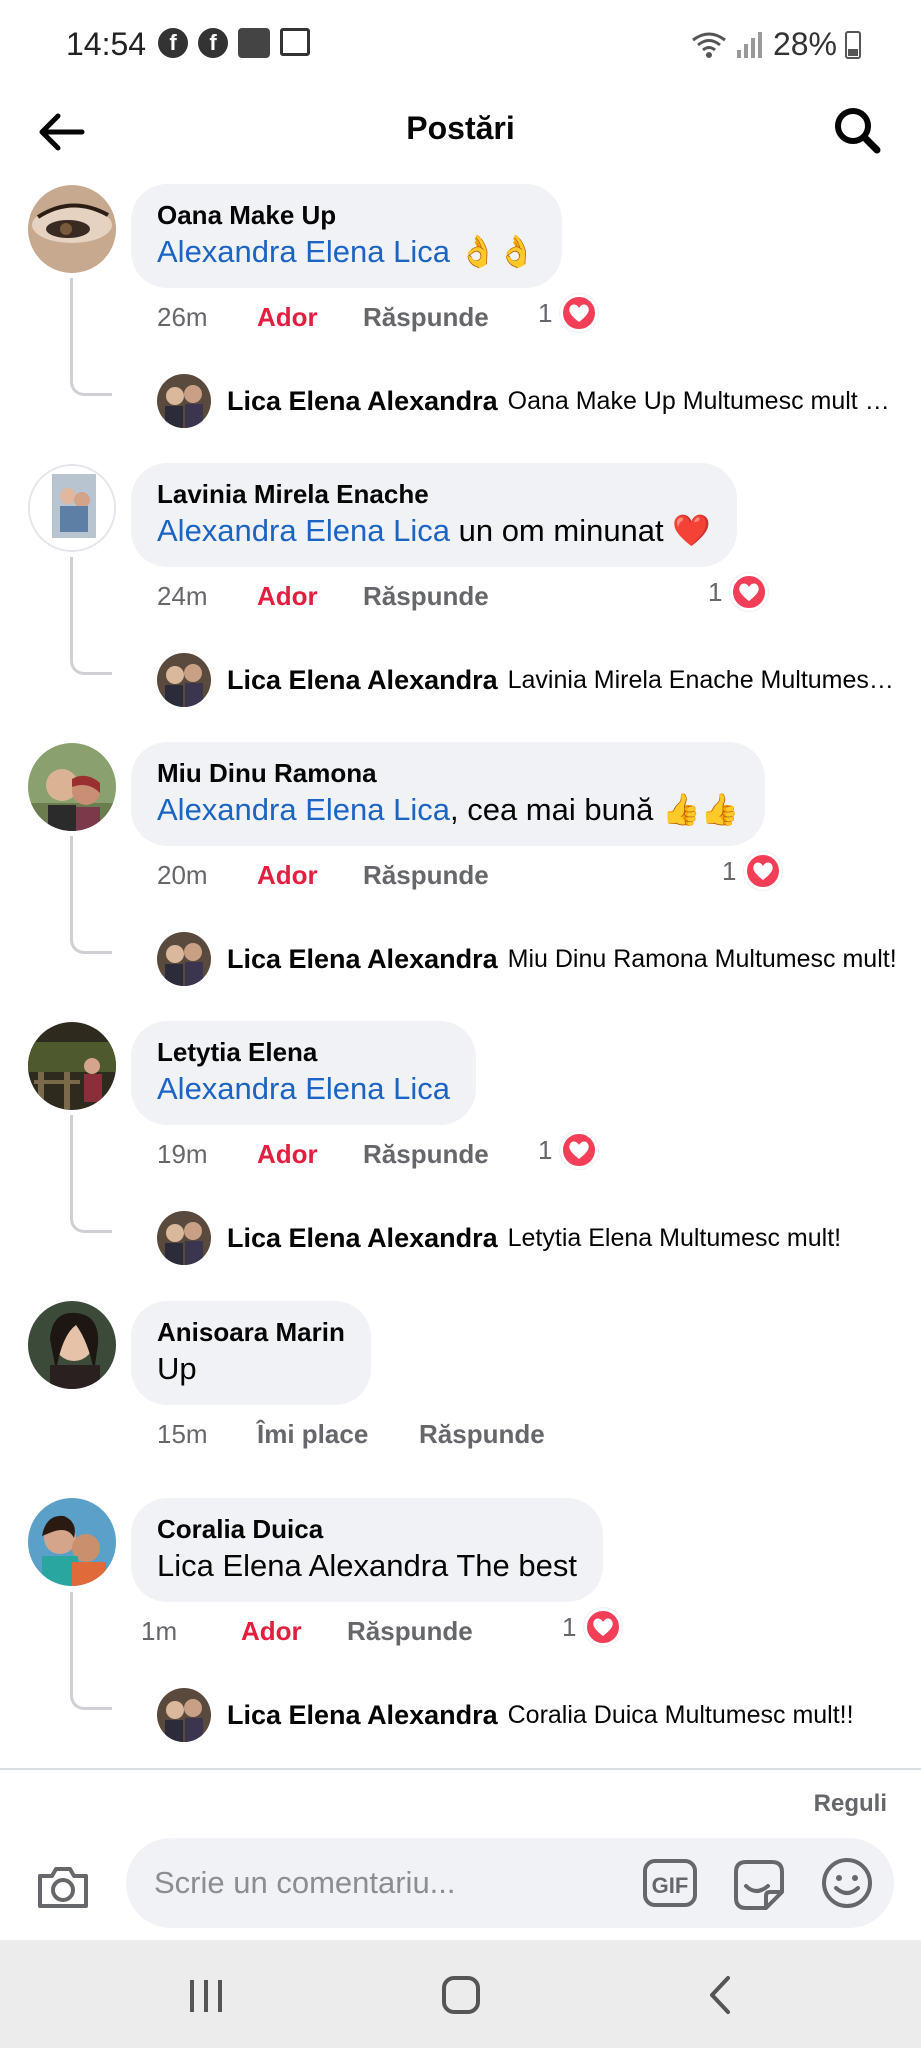  I want to click on image-notification-icon, so click(295, 42).